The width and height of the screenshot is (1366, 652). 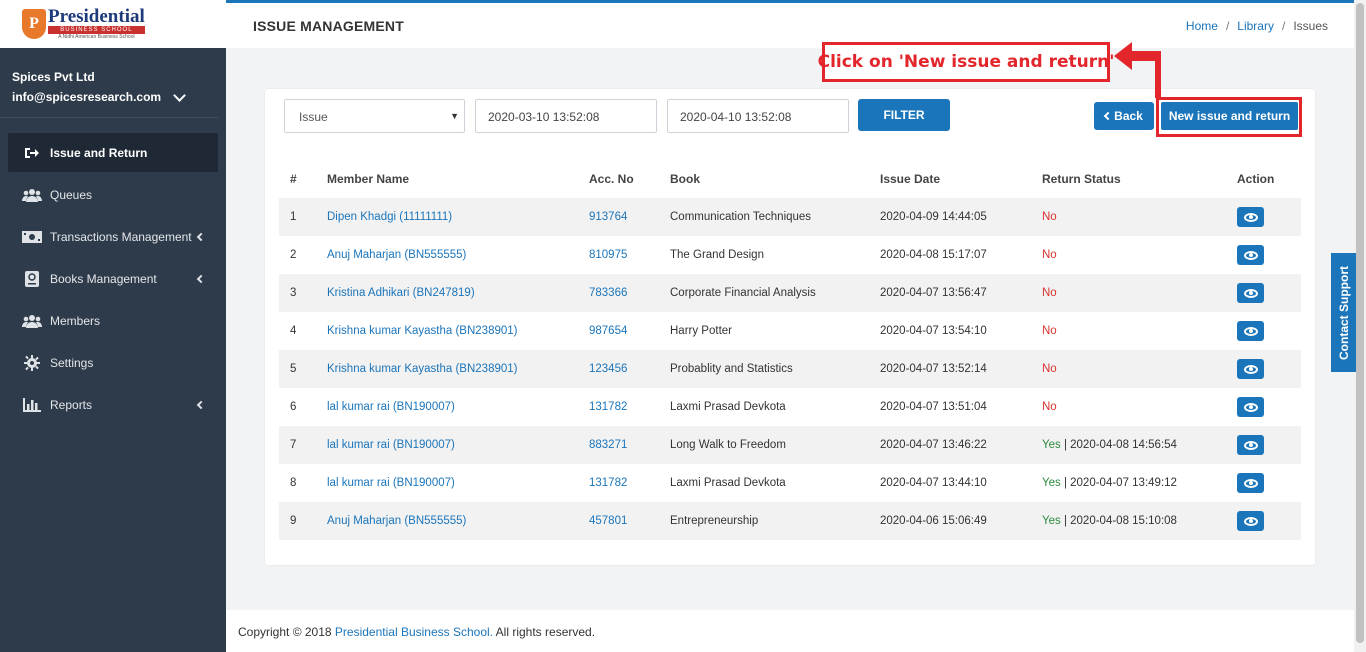 What do you see at coordinates (685, 179) in the screenshot?
I see `column-header: Book` at bounding box center [685, 179].